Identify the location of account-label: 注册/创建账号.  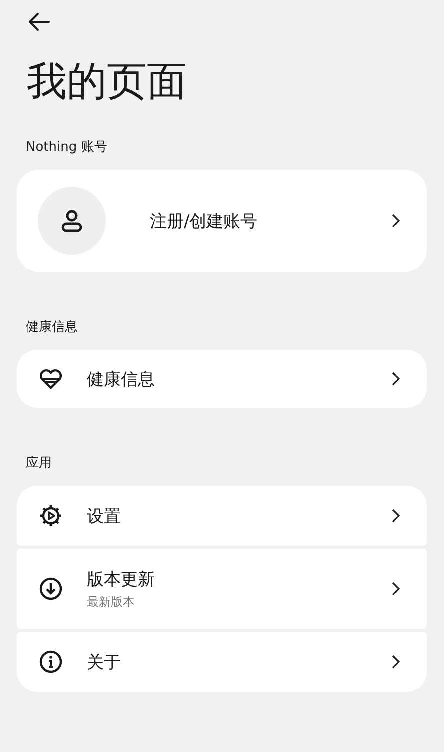
(204, 221).